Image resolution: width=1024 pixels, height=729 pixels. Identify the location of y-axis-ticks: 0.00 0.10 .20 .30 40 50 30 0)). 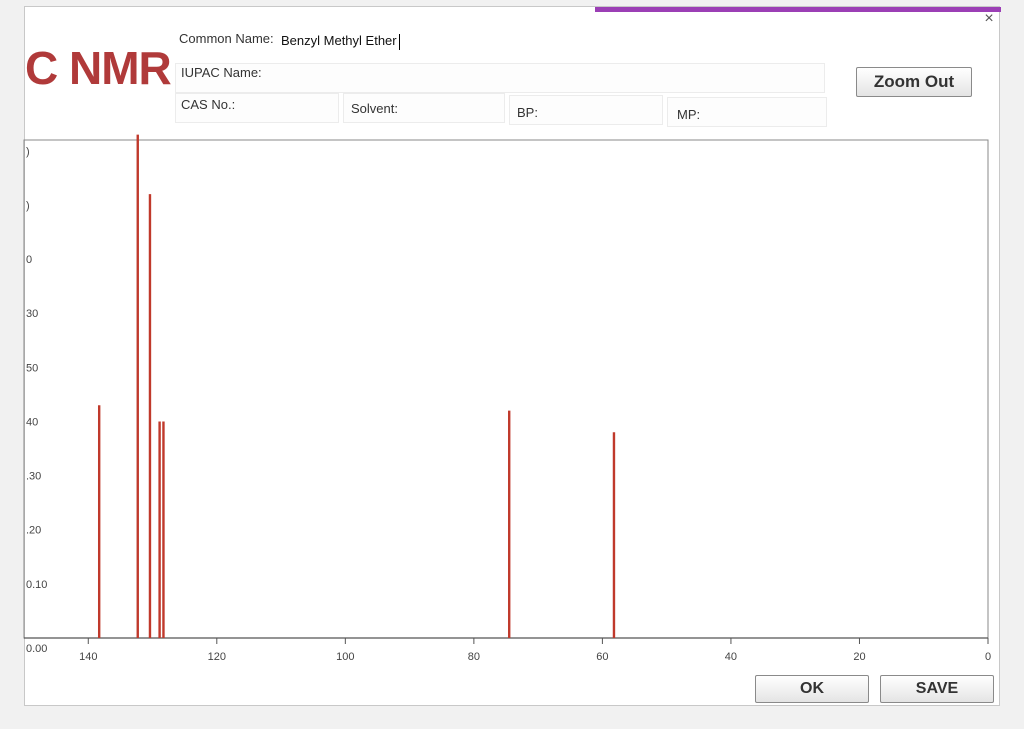
(36, 400).